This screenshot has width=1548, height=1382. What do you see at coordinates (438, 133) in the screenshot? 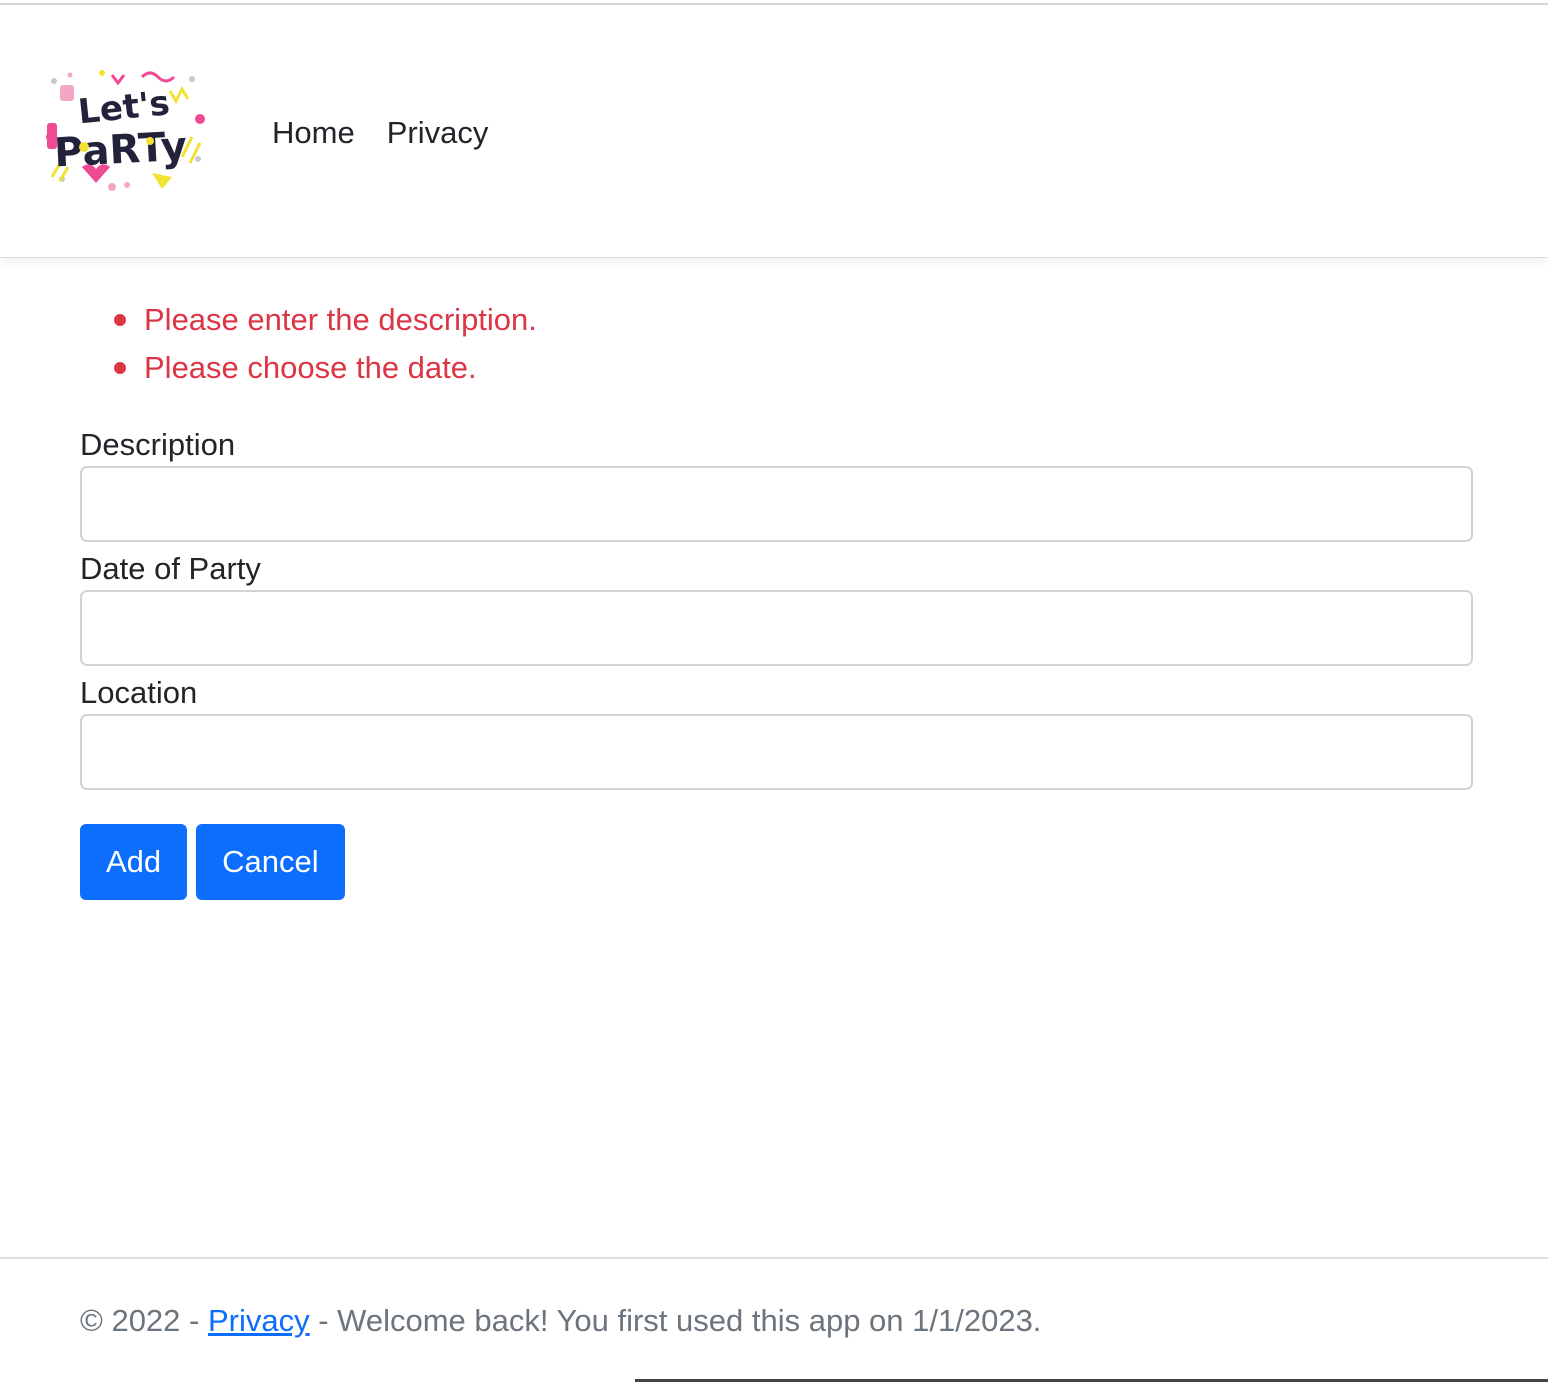
I see `nav-privacy-link: Privacy` at bounding box center [438, 133].